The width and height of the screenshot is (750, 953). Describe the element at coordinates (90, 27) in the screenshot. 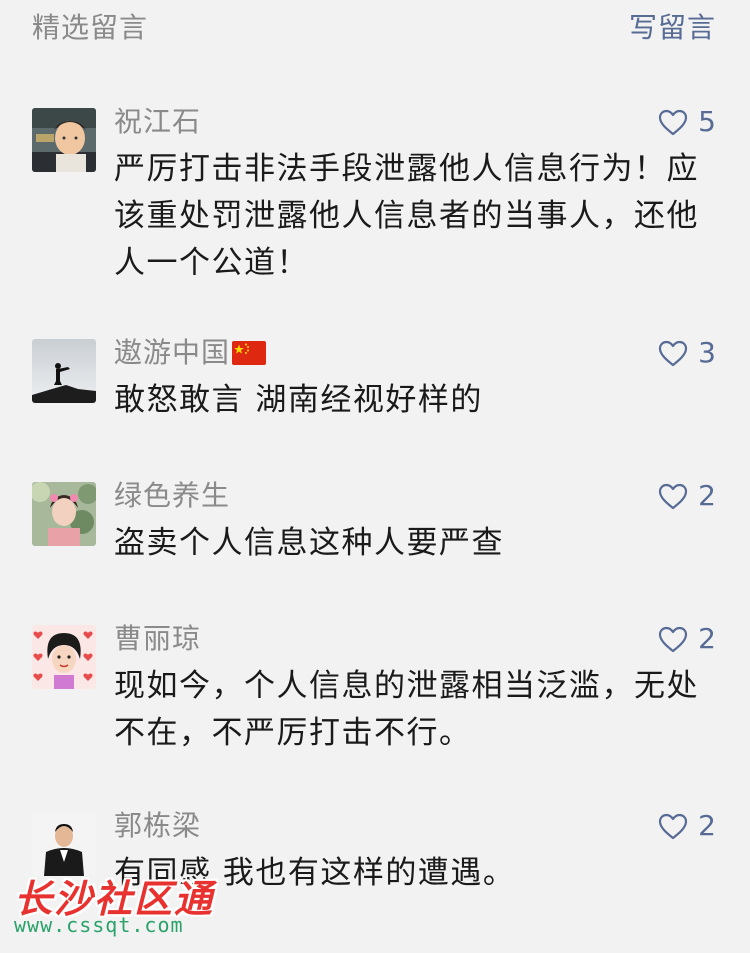

I see `selected-comments-title: 精选留言` at that location.